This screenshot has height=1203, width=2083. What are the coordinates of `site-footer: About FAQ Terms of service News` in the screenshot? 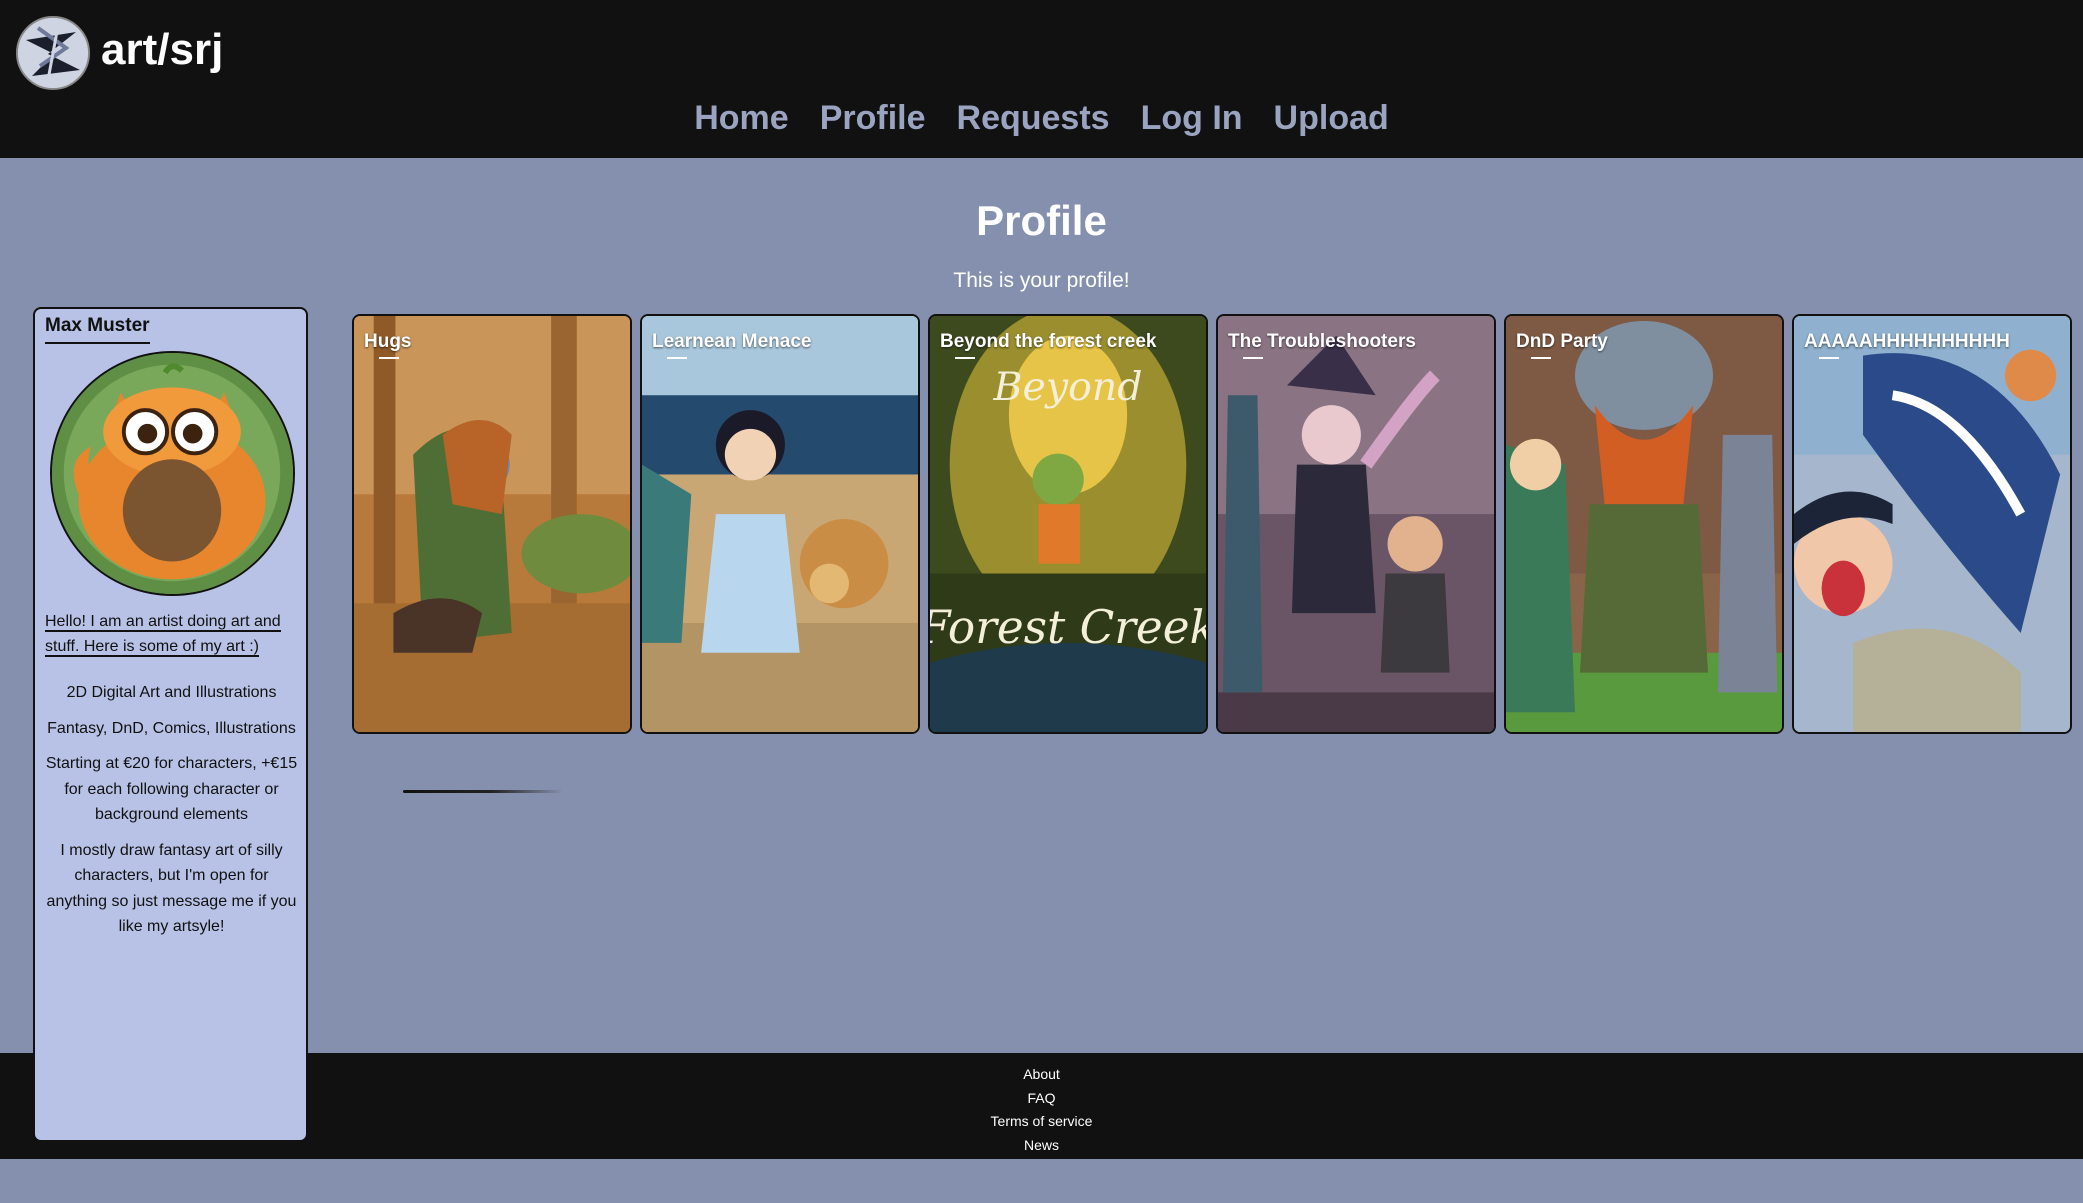 It's located at (1041, 1106).